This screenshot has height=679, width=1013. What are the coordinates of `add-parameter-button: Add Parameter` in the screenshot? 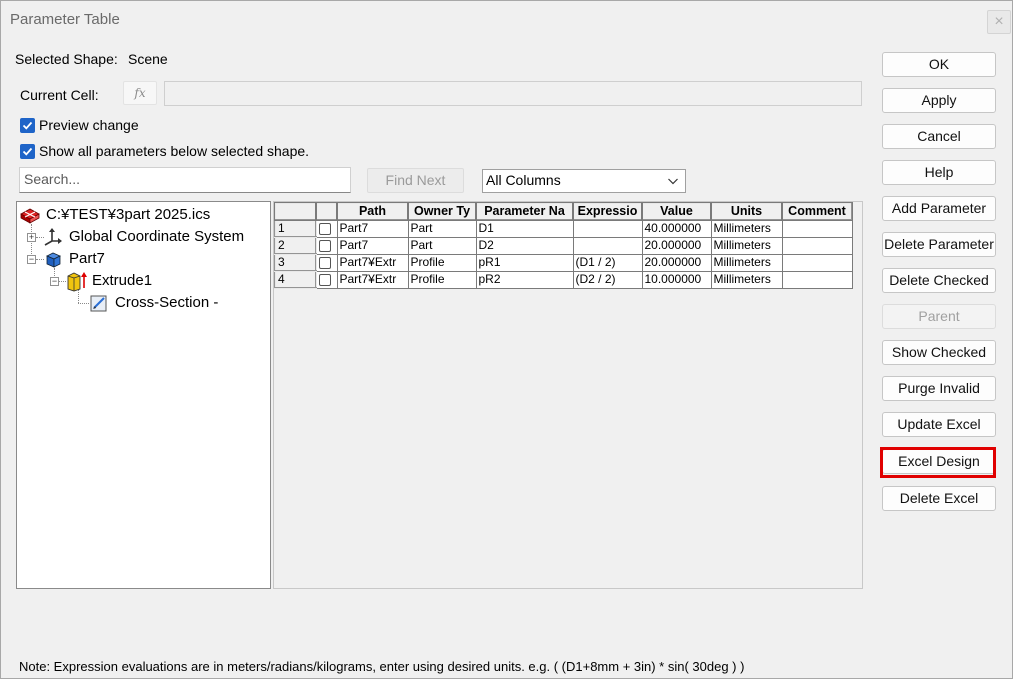 It's located at (939, 208).